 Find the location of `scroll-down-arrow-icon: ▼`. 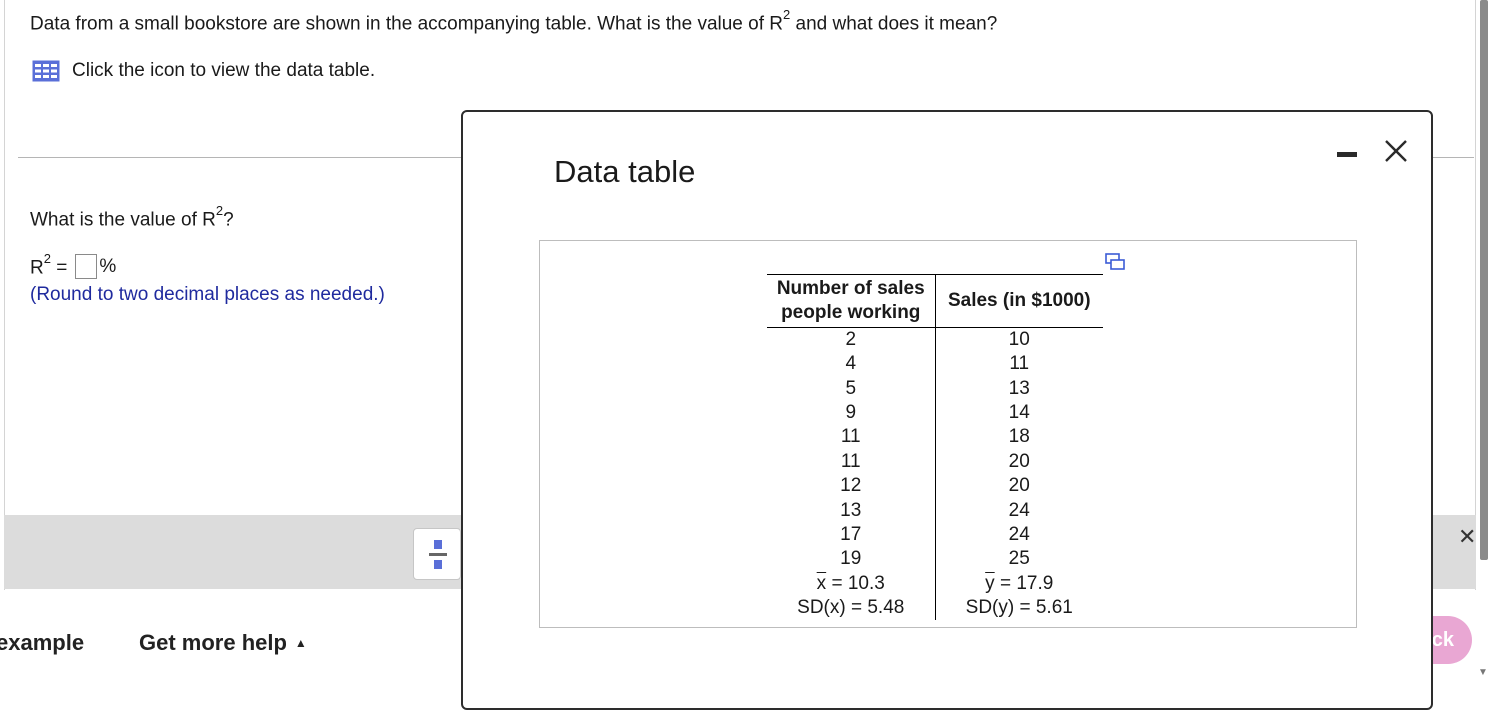

scroll-down-arrow-icon: ▼ is located at coordinates (1483, 672).